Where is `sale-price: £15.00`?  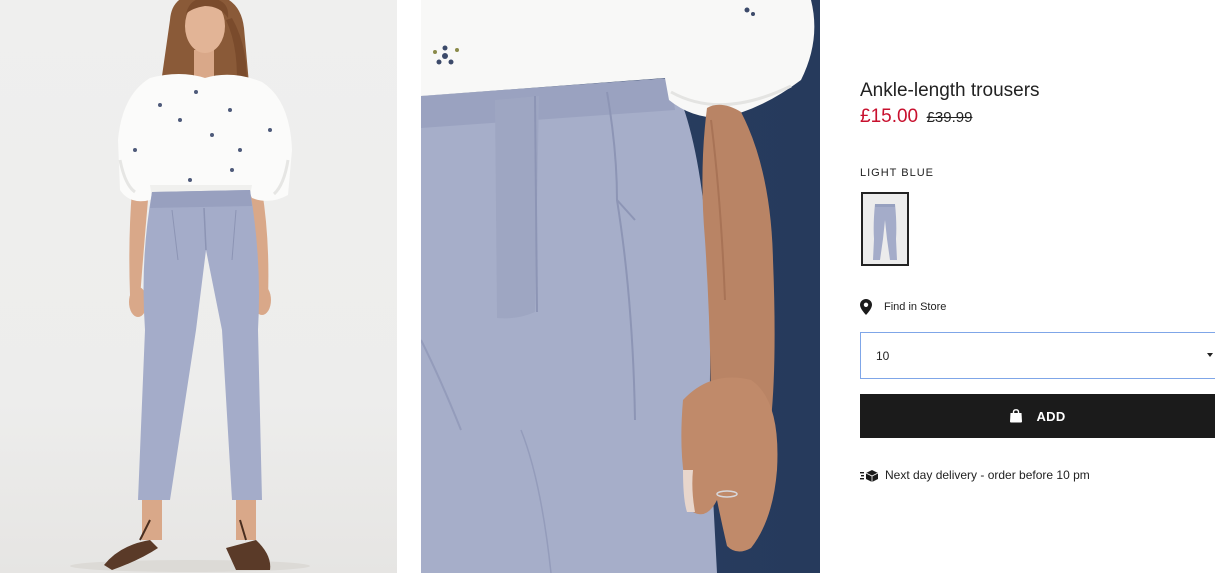 sale-price: £15.00 is located at coordinates (889, 116).